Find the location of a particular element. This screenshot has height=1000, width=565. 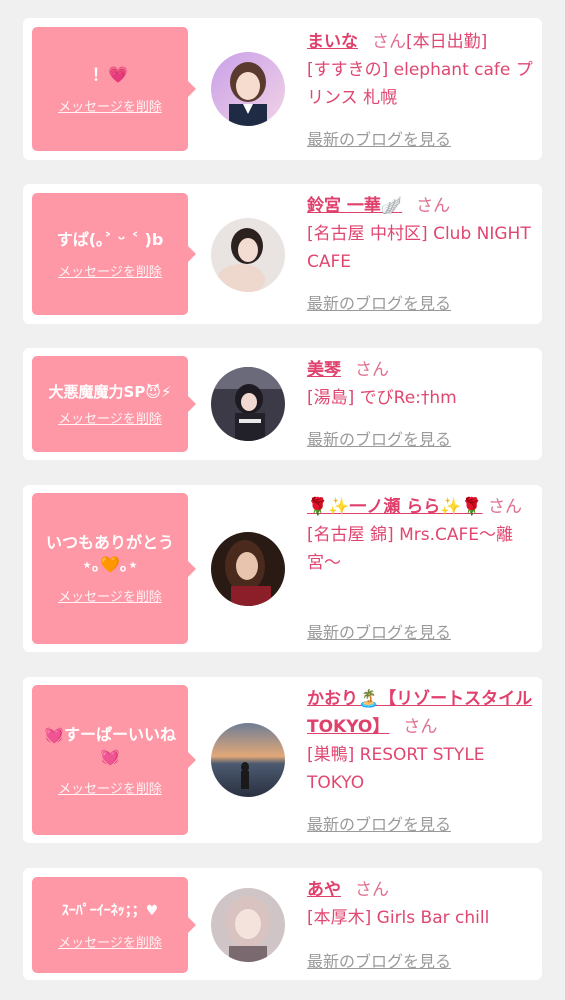

message-text: ｽｰﾊﾟｰｲｰﾈｯ；；♥ is located at coordinates (110, 910).